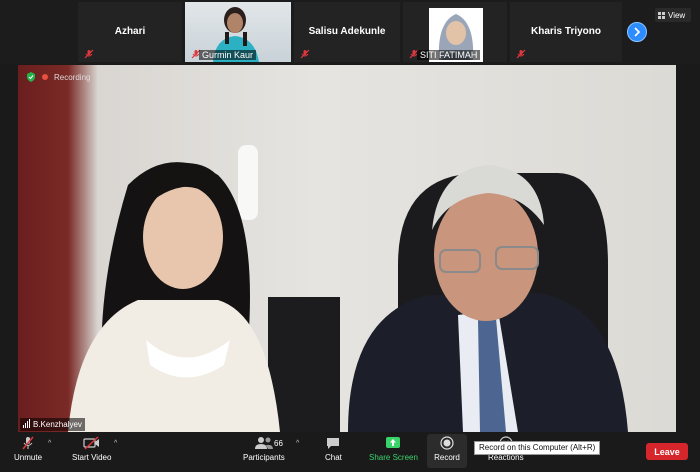 Image resolution: width=700 pixels, height=472 pixels. What do you see at coordinates (661, 15) in the screenshot?
I see `grid-view-icon` at bounding box center [661, 15].